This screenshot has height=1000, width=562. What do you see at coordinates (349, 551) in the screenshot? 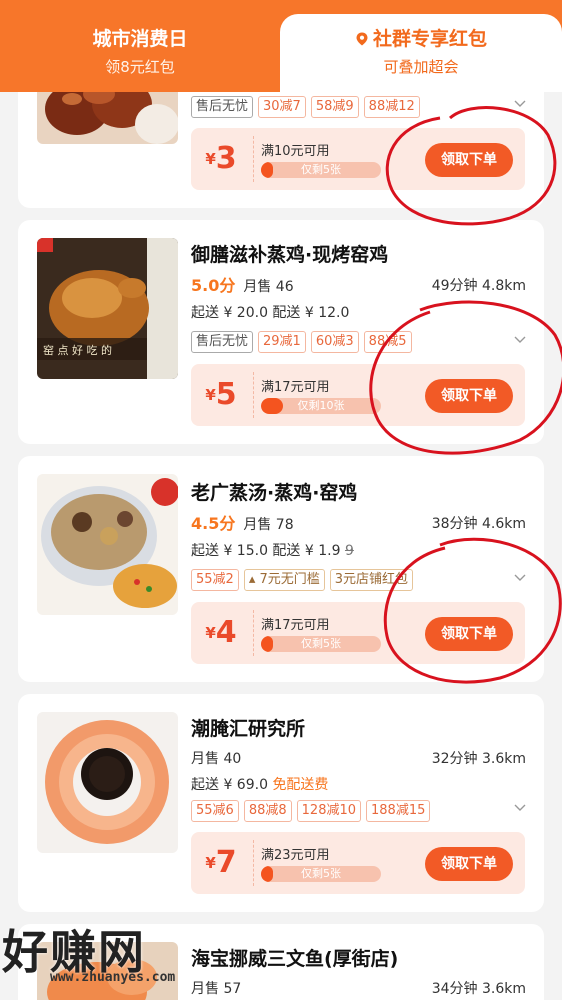
I see `original-delivery-fee: 9` at bounding box center [349, 551].